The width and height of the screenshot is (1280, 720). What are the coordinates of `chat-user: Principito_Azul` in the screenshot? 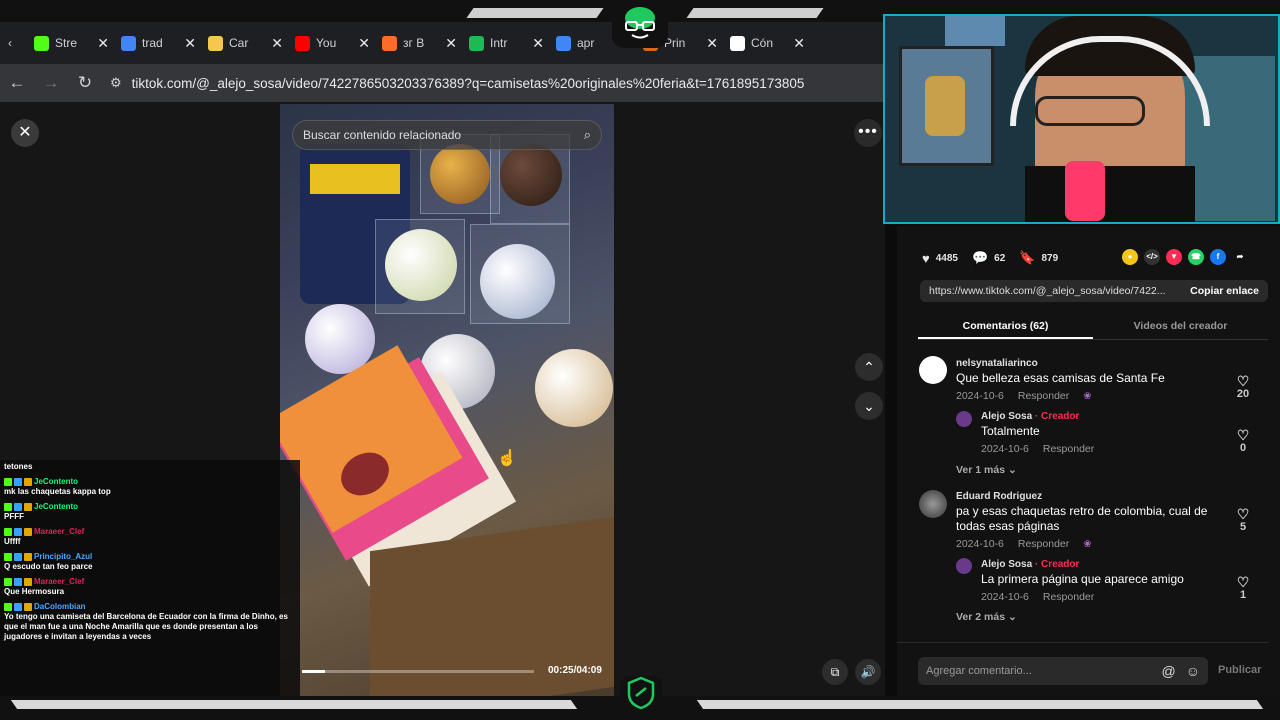 It's located at (150, 557).